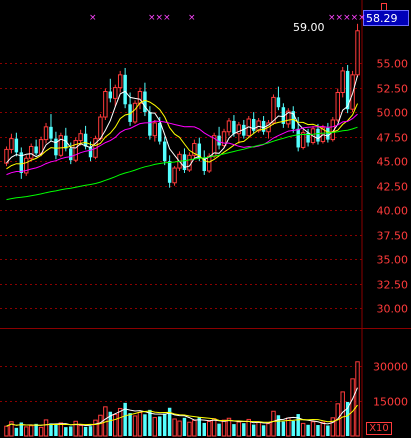 This screenshot has width=411, height=438. I want to click on price-tick-label: 35.00, so click(393, 260).